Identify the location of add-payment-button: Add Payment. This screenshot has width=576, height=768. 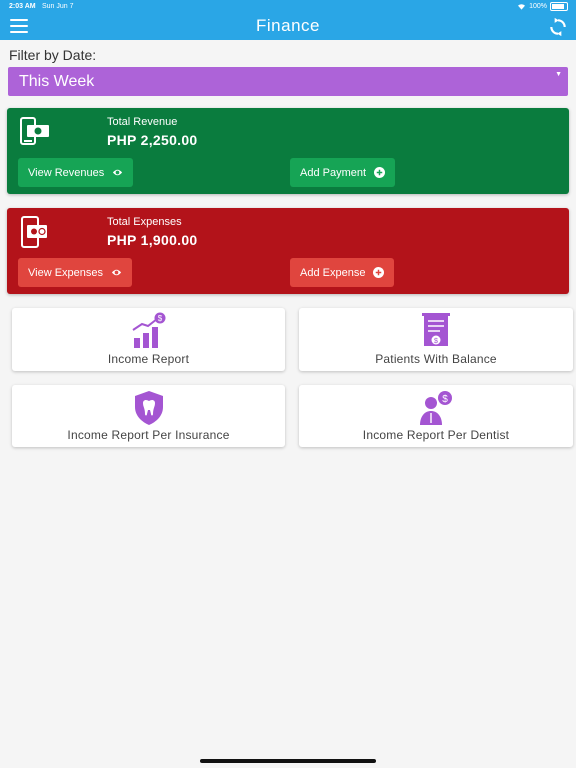
(343, 172).